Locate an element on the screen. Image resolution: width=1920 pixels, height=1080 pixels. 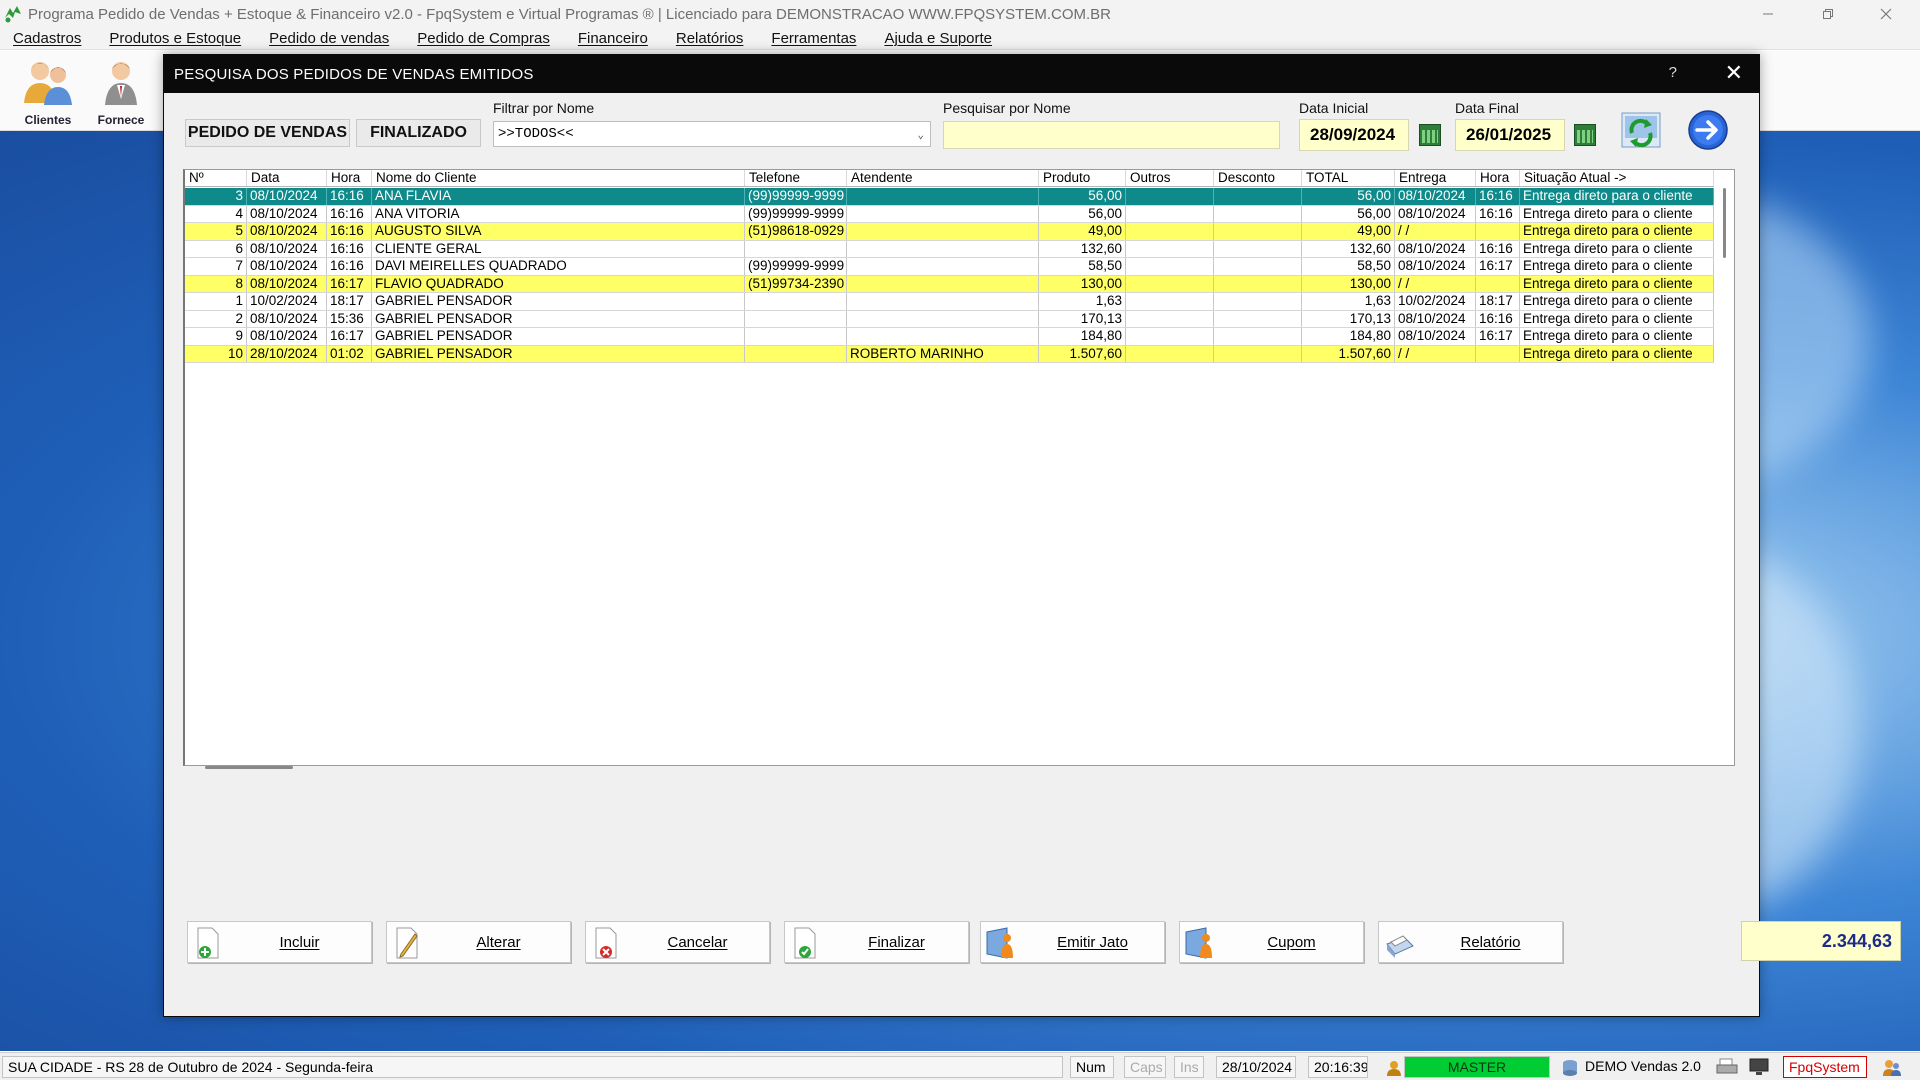
cancelar-button: Cancelar is located at coordinates (677, 942).